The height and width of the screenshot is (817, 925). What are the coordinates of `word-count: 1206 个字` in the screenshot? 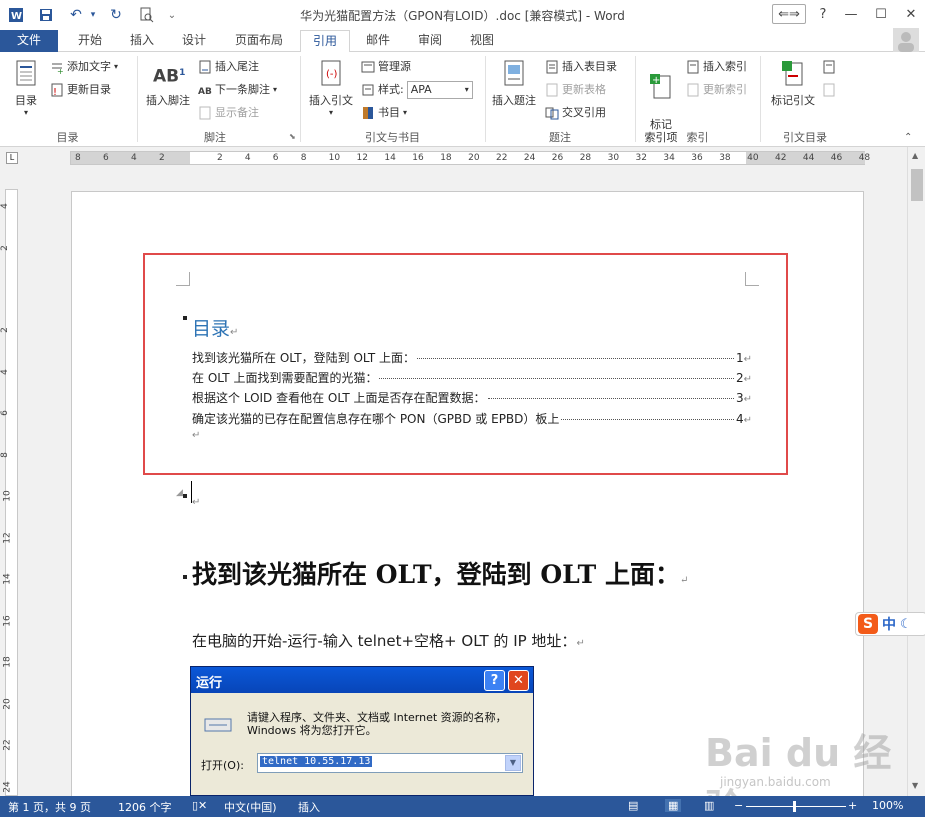 It's located at (145, 807).